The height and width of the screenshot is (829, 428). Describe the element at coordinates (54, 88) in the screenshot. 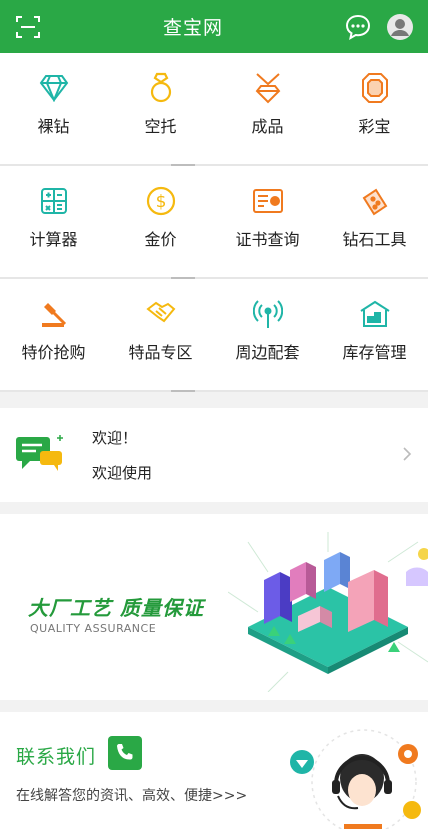

I see `diamond-icon` at that location.